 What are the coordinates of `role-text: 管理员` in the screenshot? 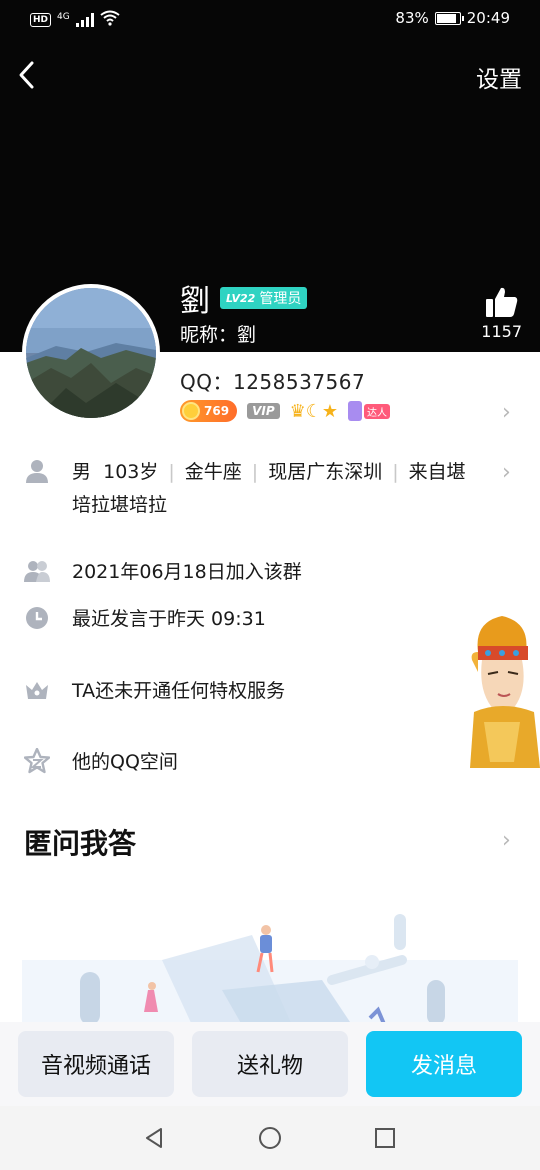 It's located at (280, 299).